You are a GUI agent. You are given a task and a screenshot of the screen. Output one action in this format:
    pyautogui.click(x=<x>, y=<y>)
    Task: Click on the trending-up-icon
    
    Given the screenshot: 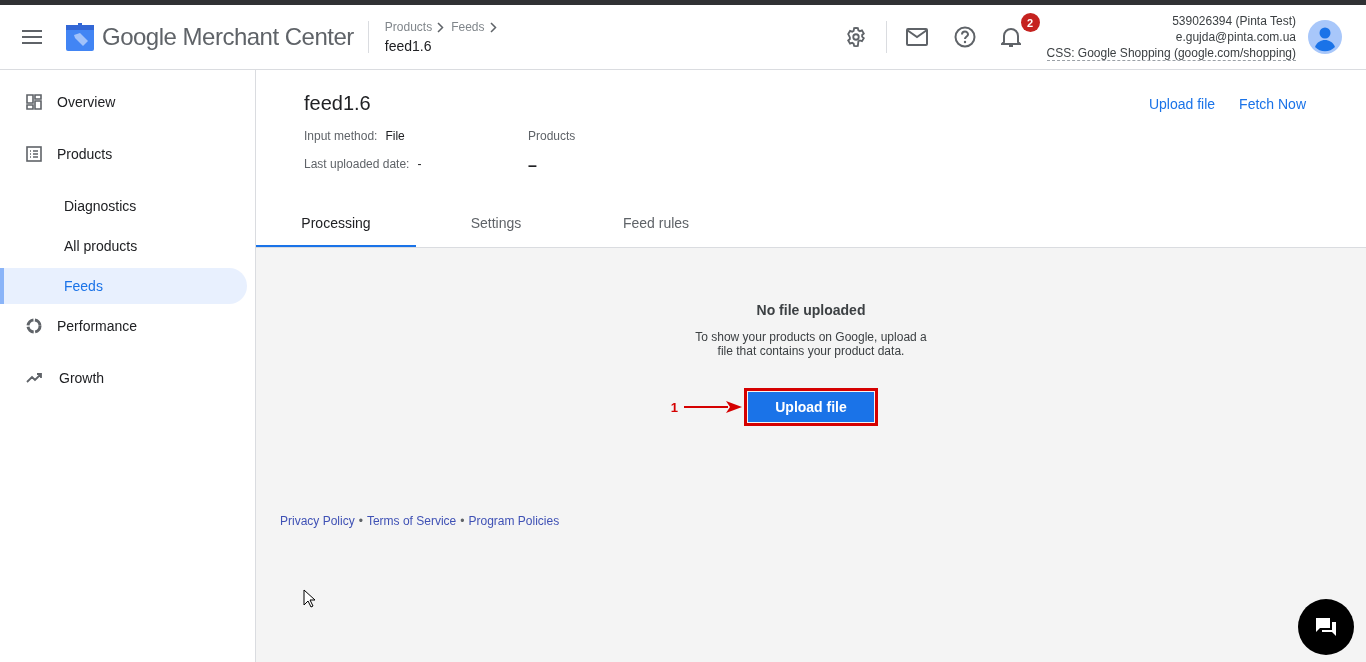 What is the action you would take?
    pyautogui.click(x=35, y=378)
    